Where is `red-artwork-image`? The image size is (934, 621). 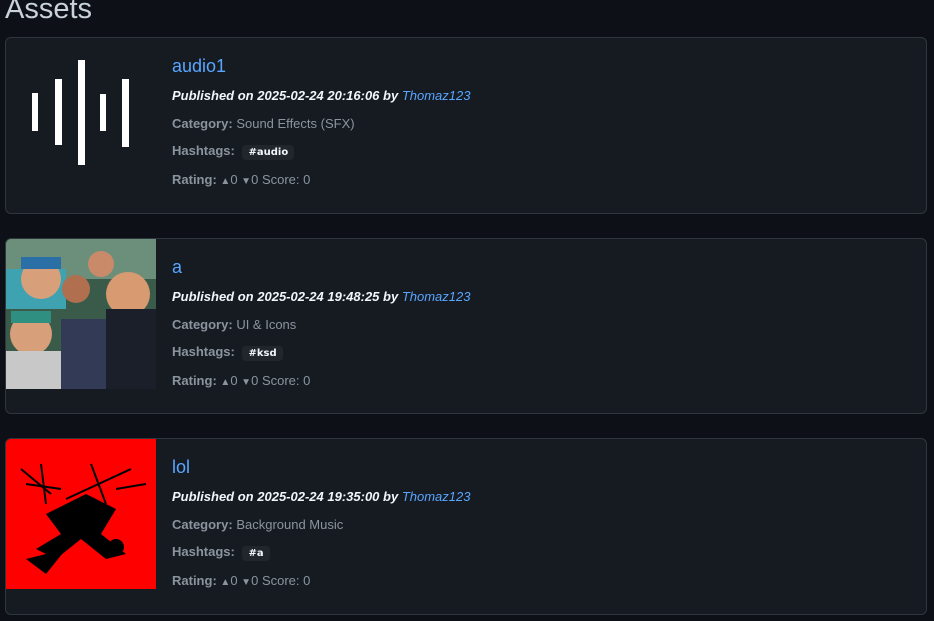 red-artwork-image is located at coordinates (81, 514).